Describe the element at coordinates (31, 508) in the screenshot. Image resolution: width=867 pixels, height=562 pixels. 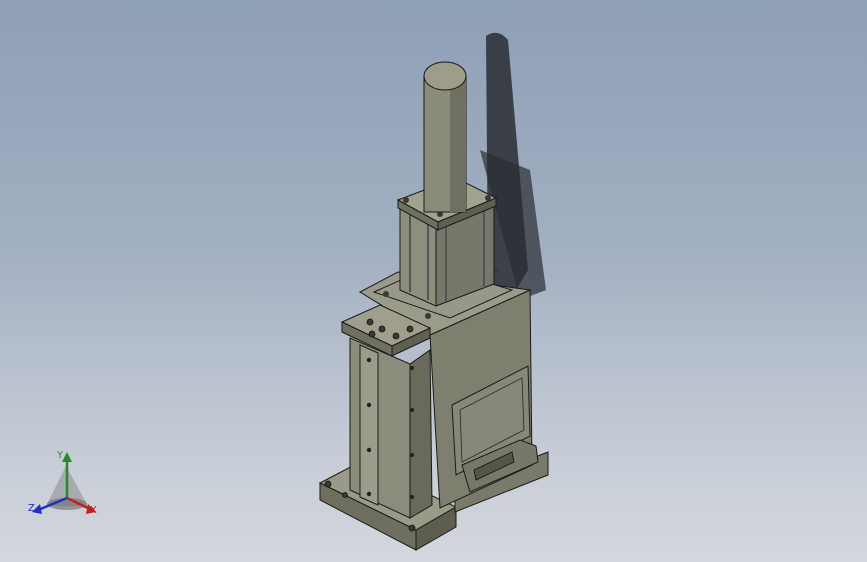
I see `z-axis-label: Z` at that location.